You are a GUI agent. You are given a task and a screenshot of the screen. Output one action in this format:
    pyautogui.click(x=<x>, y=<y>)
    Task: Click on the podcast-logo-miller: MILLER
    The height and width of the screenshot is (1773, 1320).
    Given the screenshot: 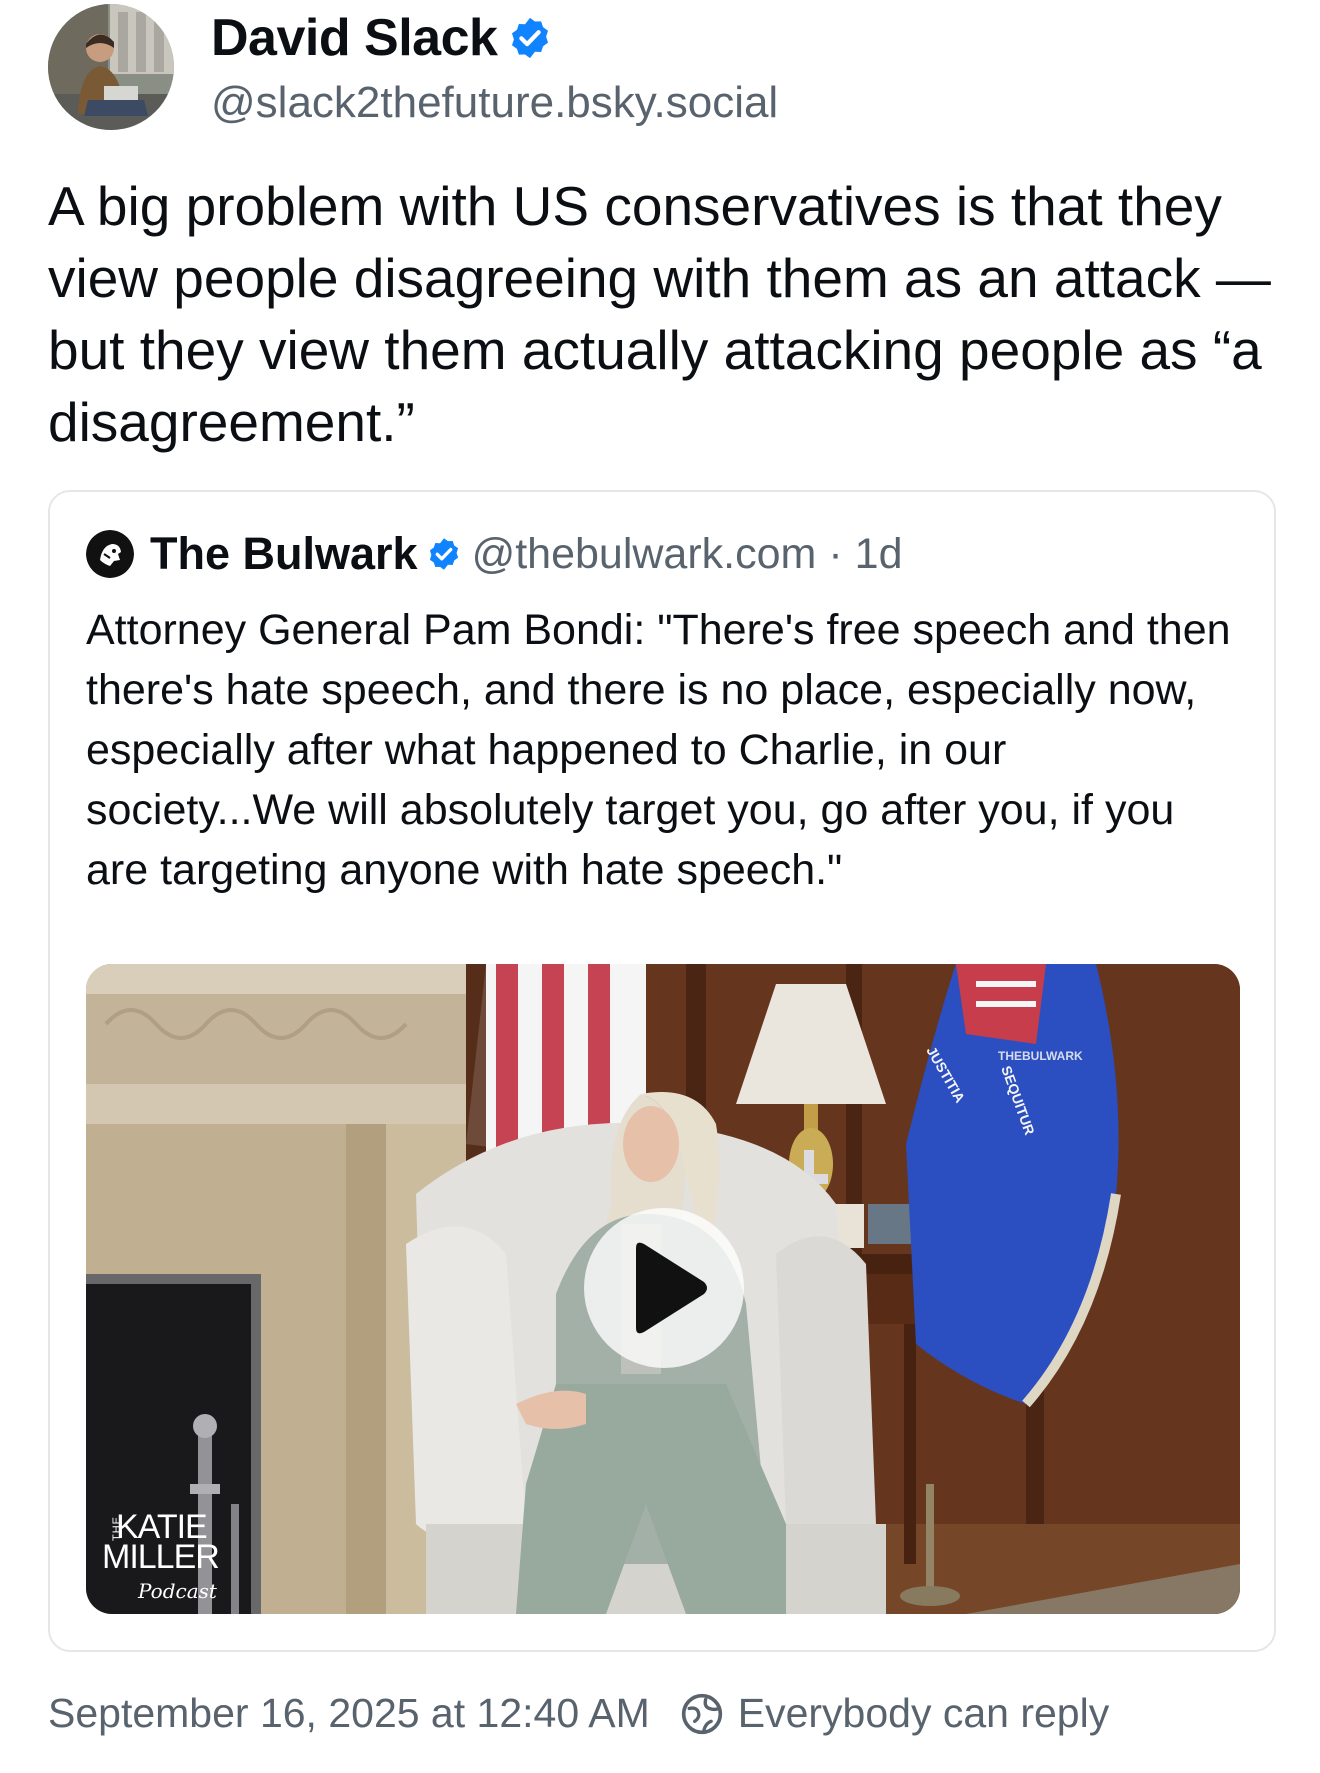 What is the action you would take?
    pyautogui.click(x=161, y=1557)
    